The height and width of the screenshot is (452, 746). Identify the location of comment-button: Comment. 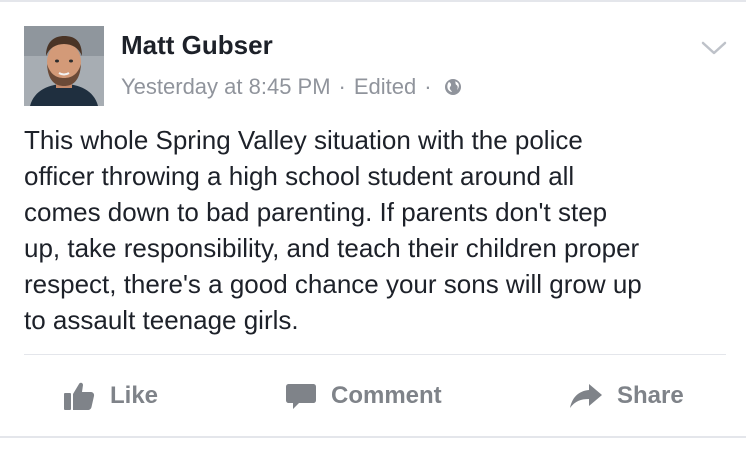
(363, 396).